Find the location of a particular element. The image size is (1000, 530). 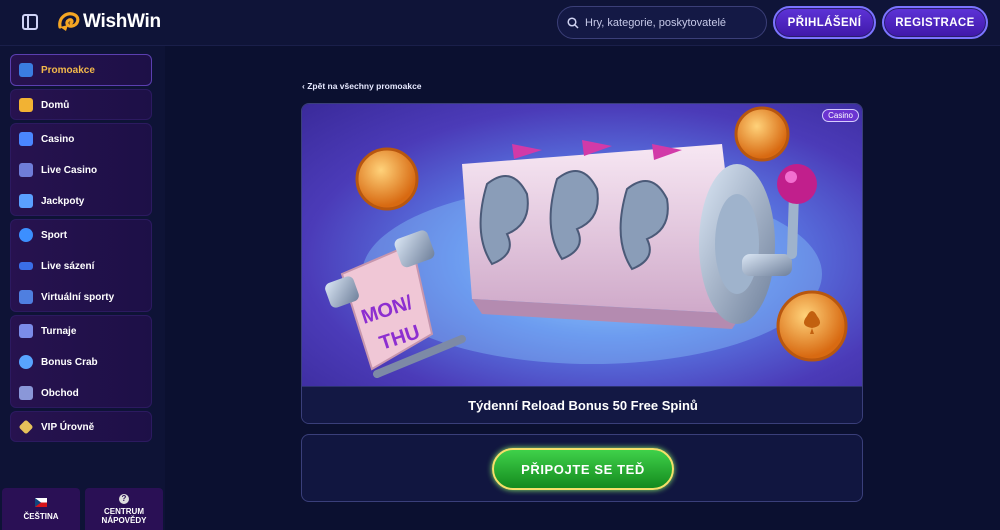

login-button: PŘIHLÁŠENÍ is located at coordinates (824, 22).